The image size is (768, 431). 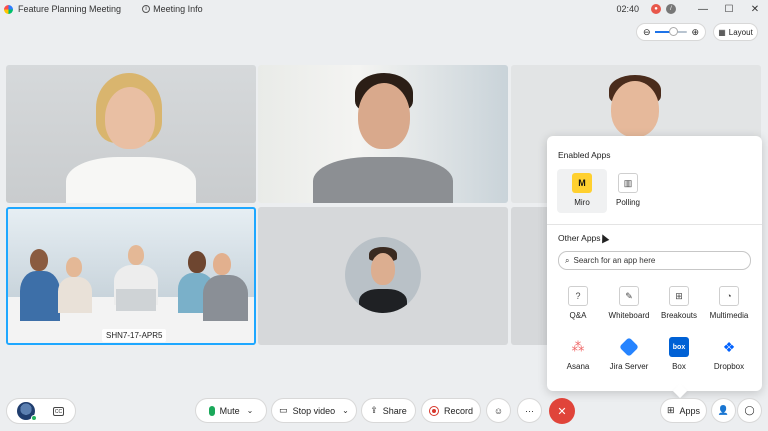 I want to click on captions-icon: CC, so click(x=58, y=411).